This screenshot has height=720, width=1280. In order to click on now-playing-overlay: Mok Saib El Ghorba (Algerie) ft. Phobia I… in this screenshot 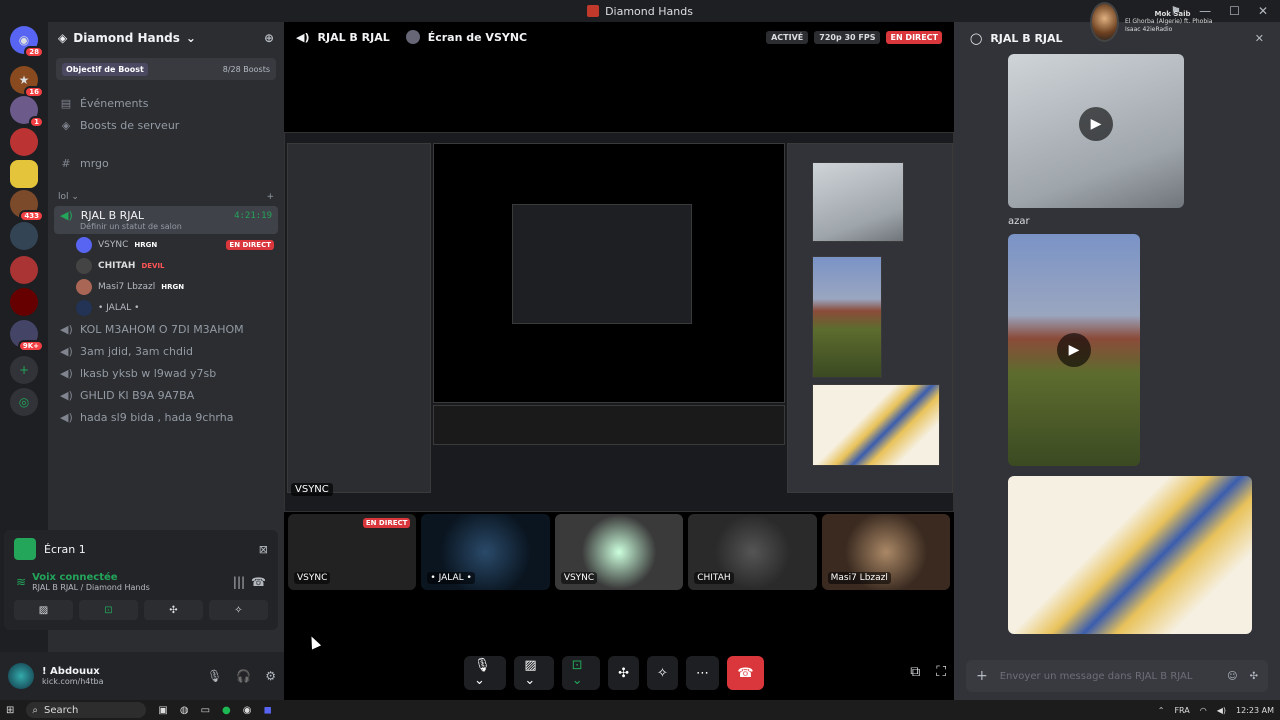, I will do `click(1155, 22)`.